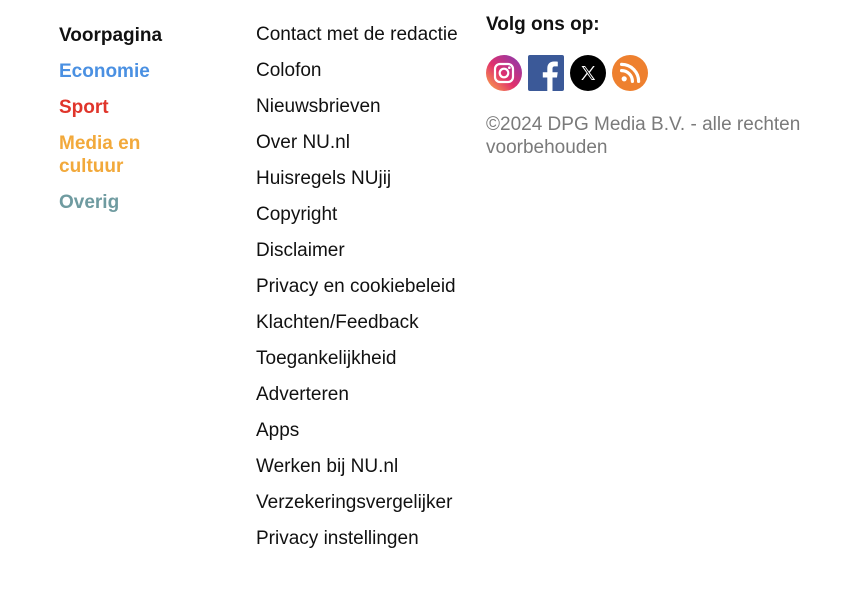  I want to click on footer-link-privacy-cookiebeleid: Privacy en cookiebeleid, so click(366, 287).